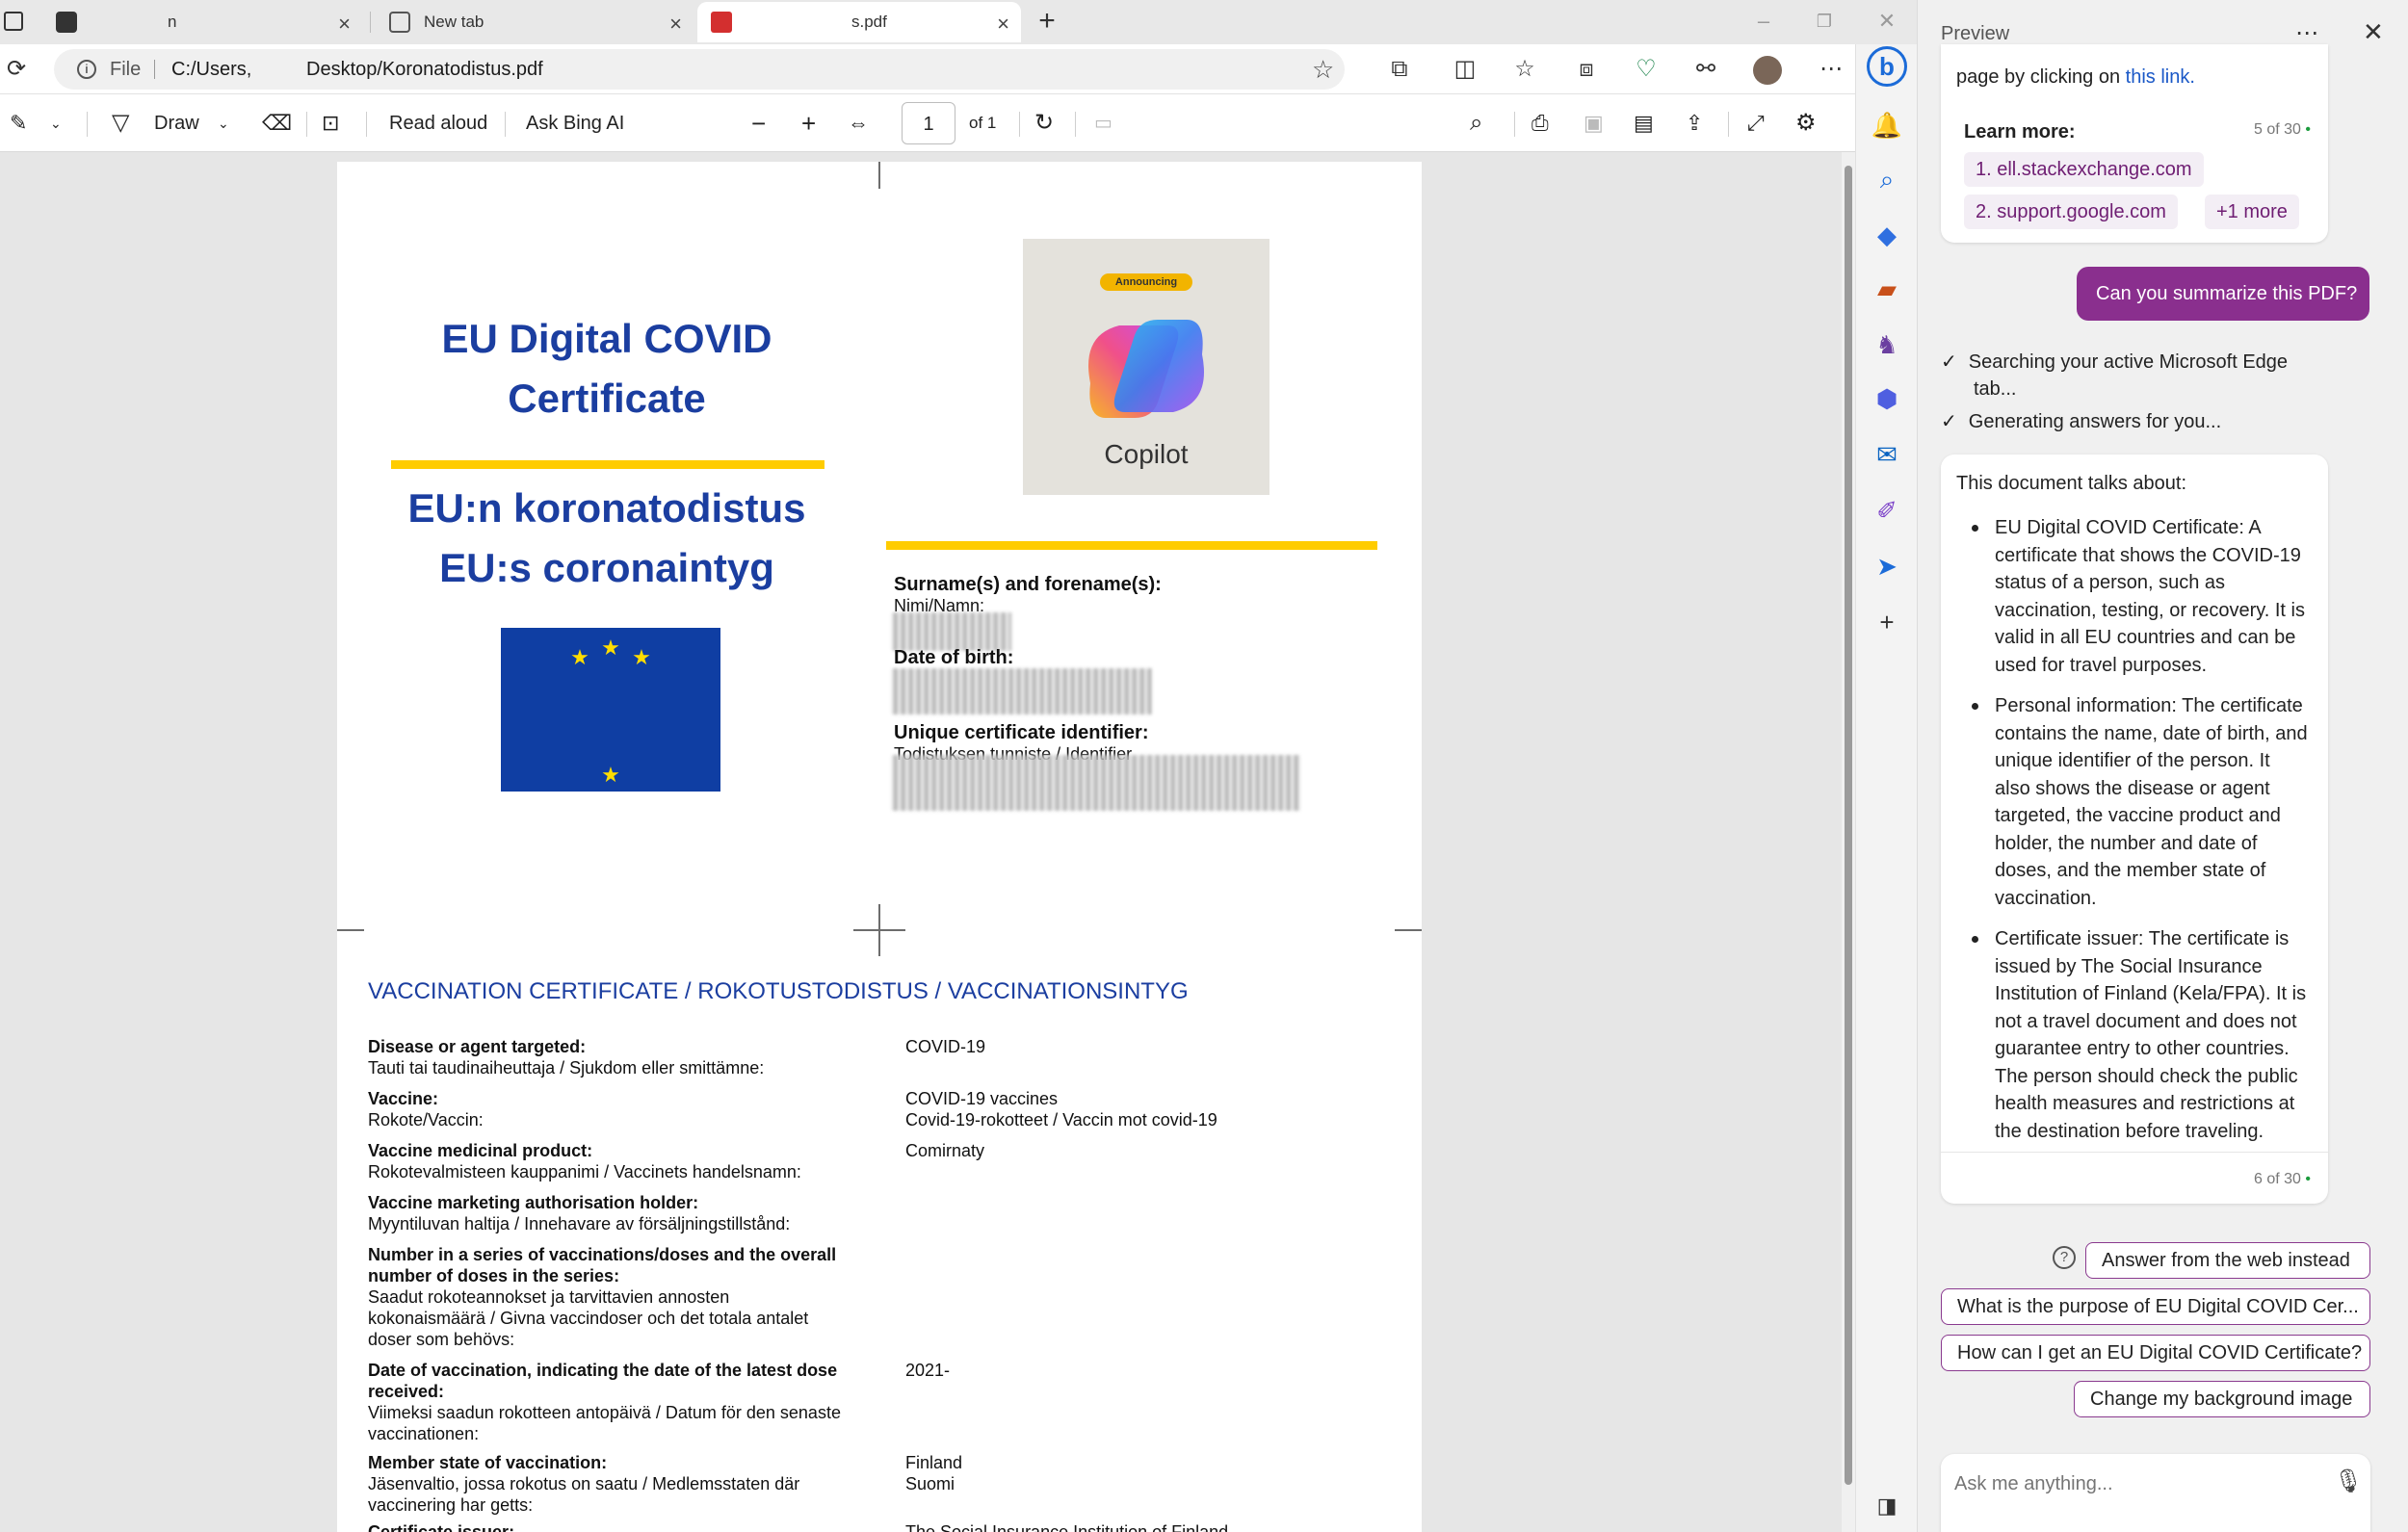 Image resolution: width=2408 pixels, height=1532 pixels. Describe the element at coordinates (1586, 69) in the screenshot. I see `collections-icon: ⧈` at that location.